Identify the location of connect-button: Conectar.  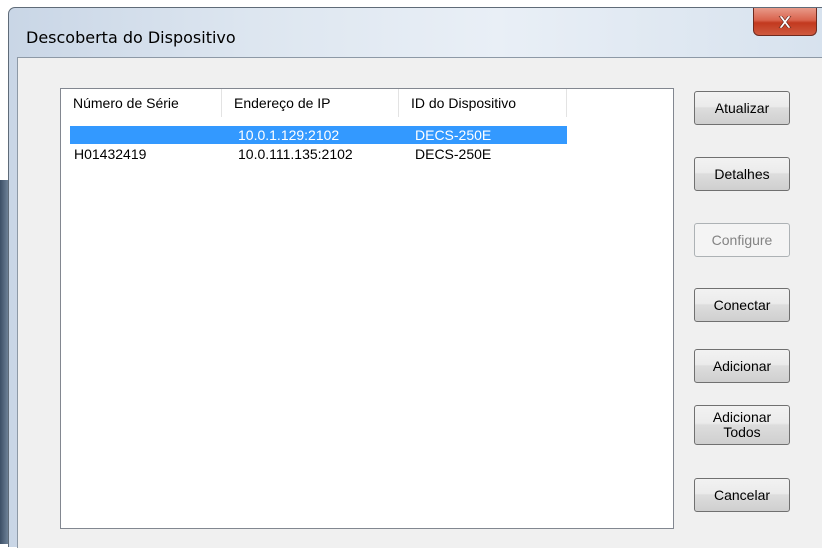
(742, 305).